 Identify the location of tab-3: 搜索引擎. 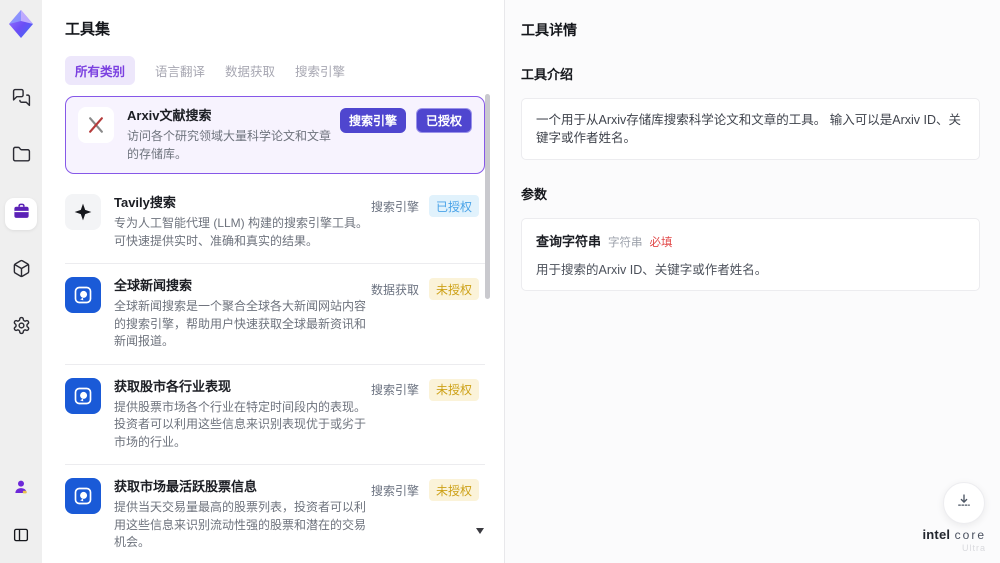
(320, 70).